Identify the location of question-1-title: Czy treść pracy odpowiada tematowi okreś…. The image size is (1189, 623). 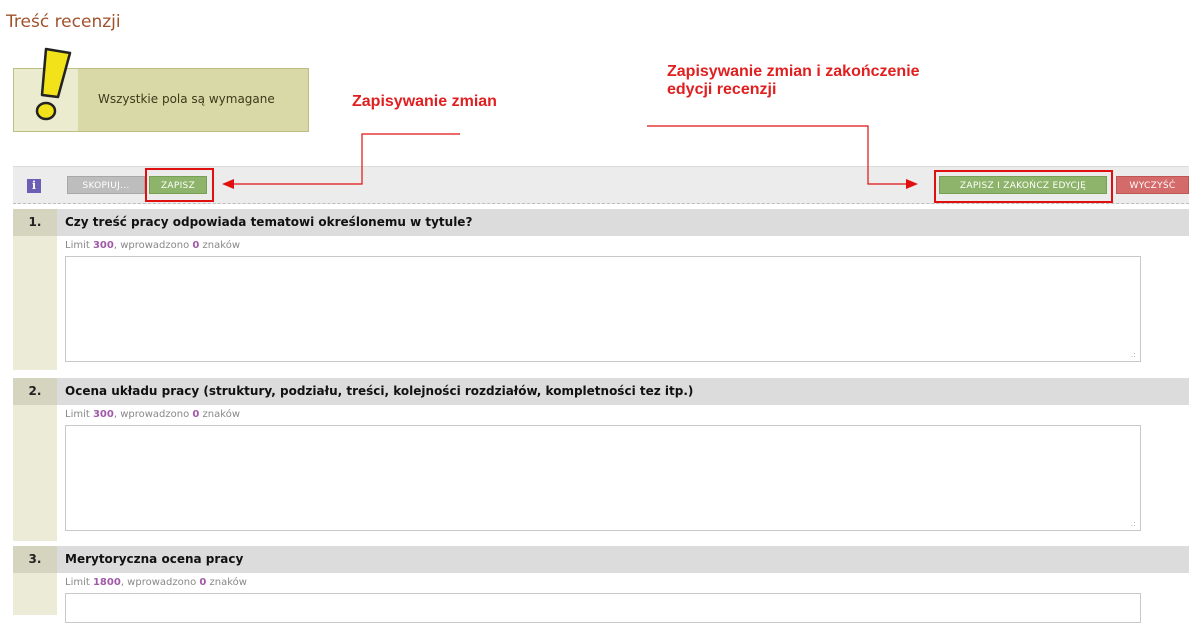
(269, 222).